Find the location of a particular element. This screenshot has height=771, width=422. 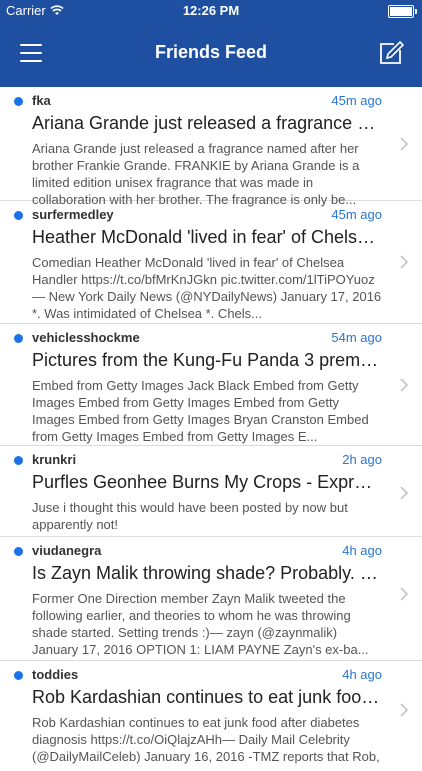

nav-bar: Friends Feed is located at coordinates (211, 54).